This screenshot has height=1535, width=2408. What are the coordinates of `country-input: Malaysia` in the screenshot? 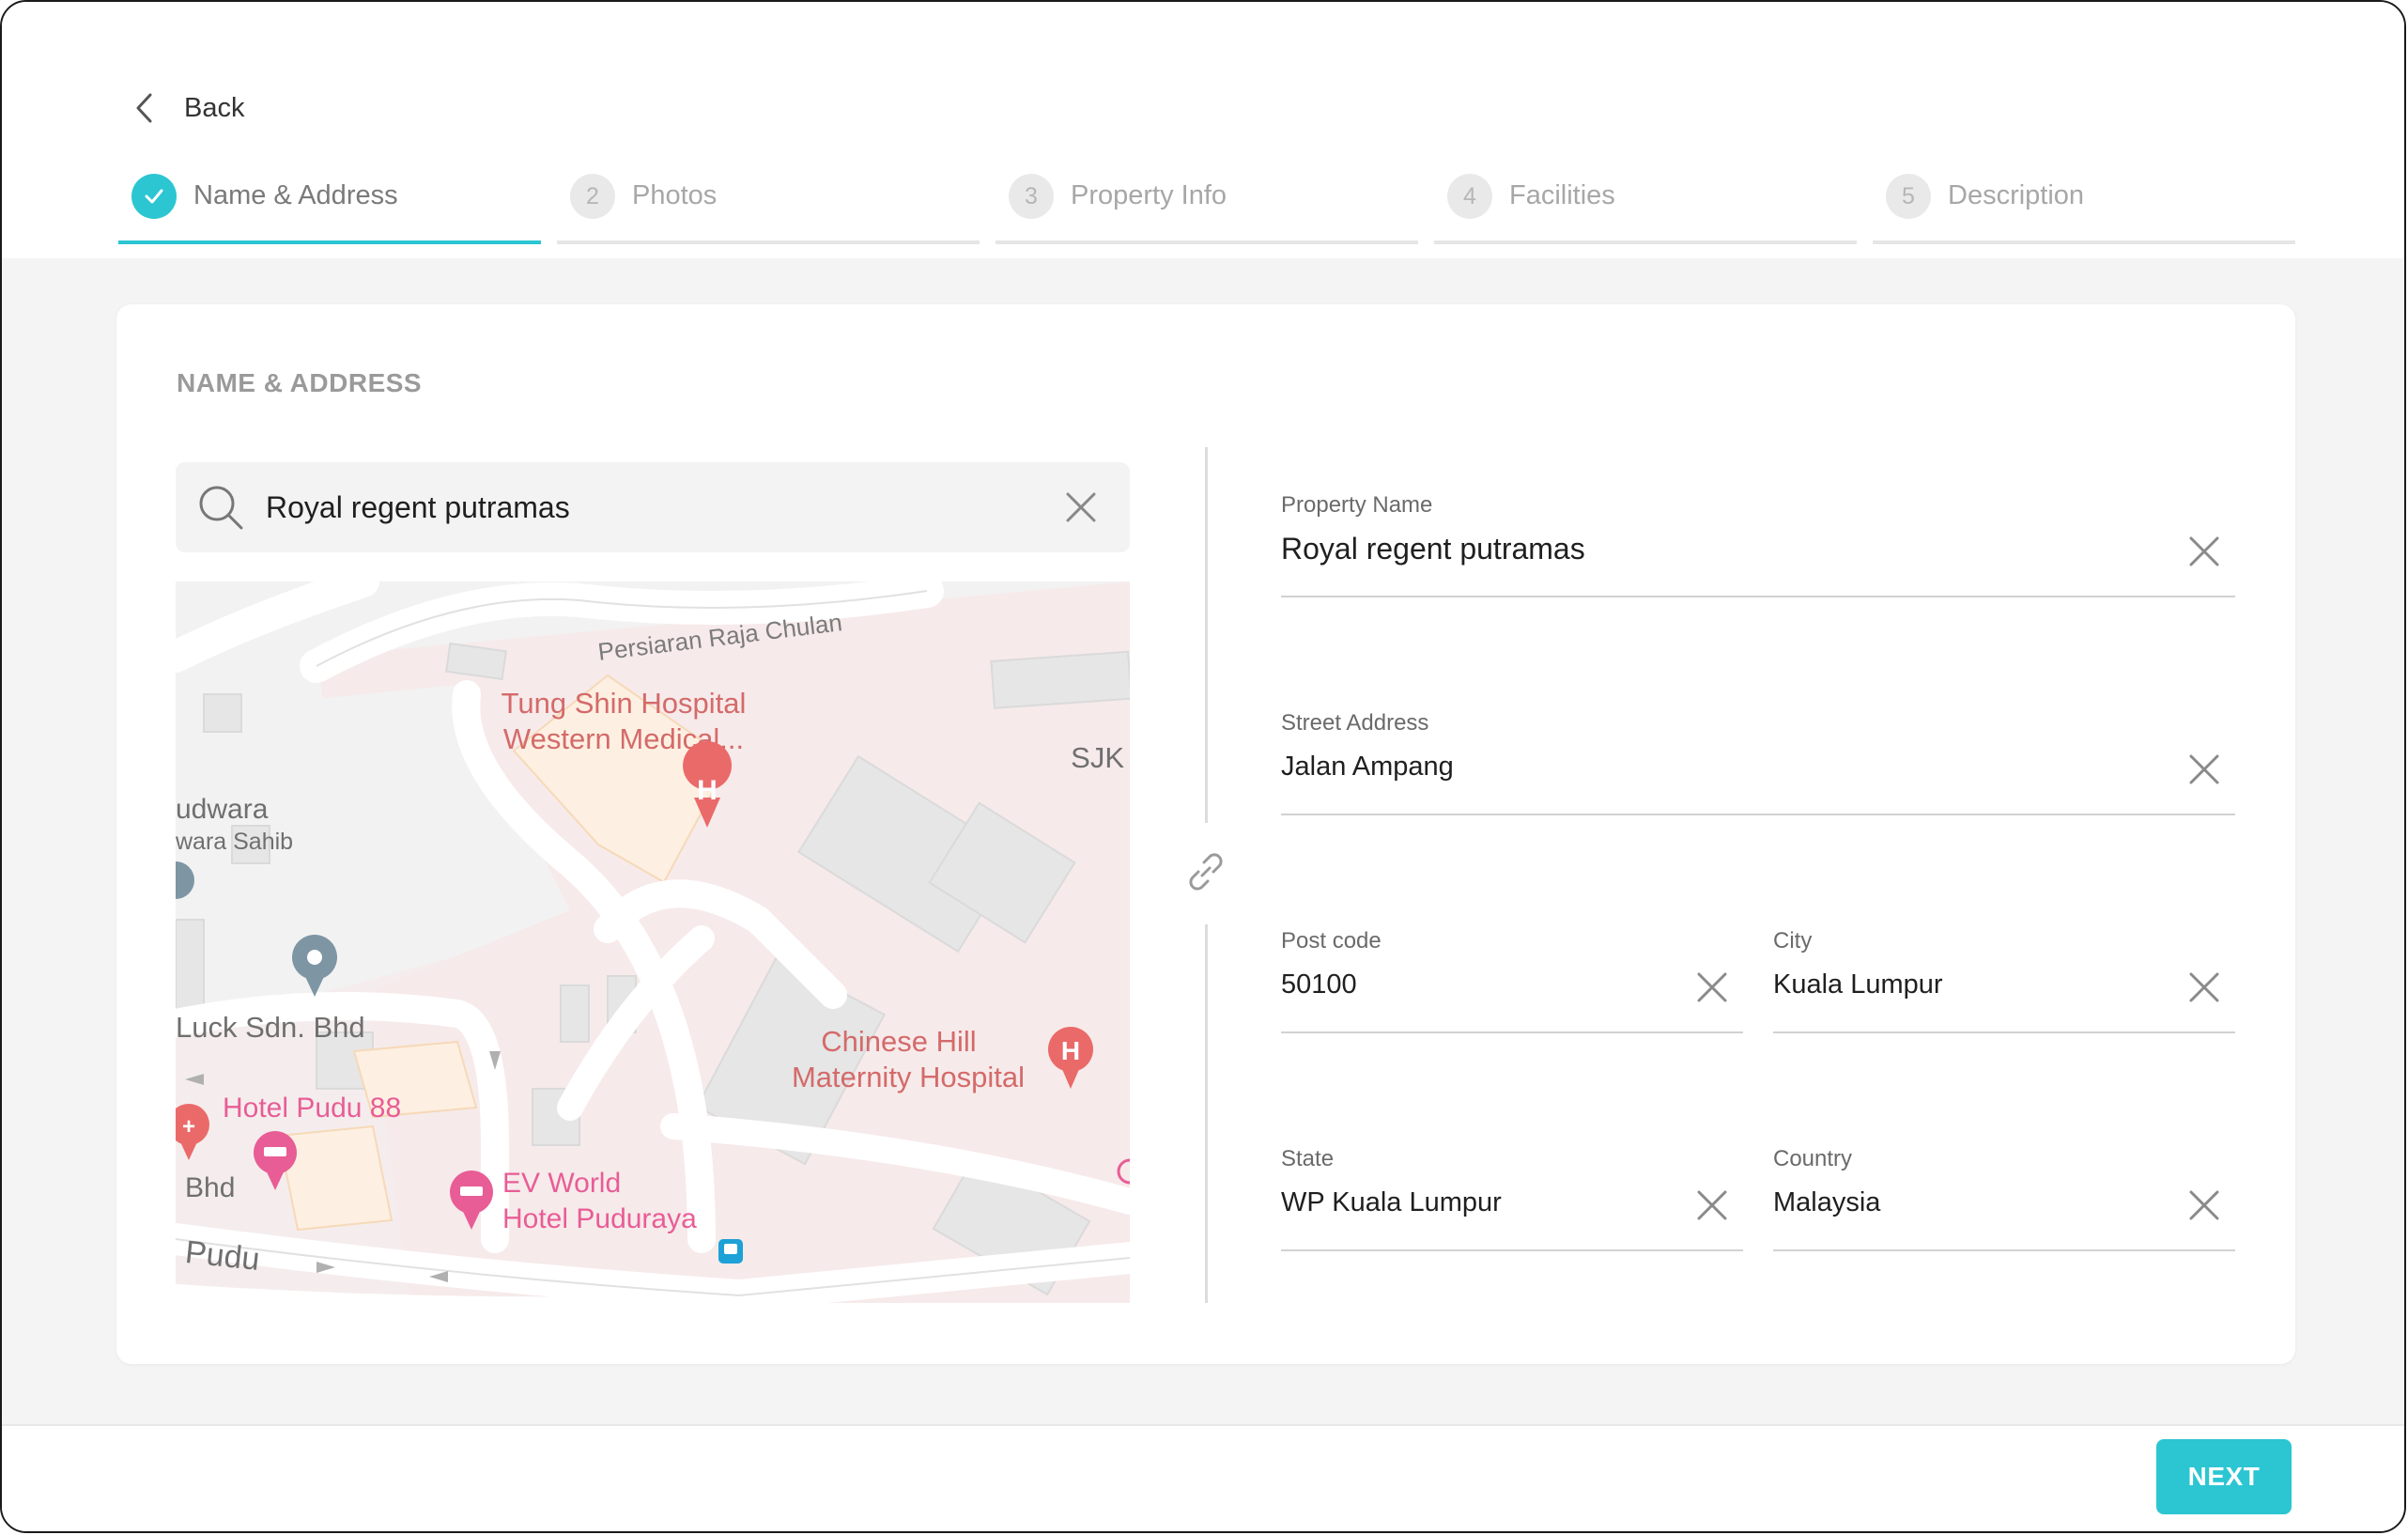 It's located at (1826, 1202).